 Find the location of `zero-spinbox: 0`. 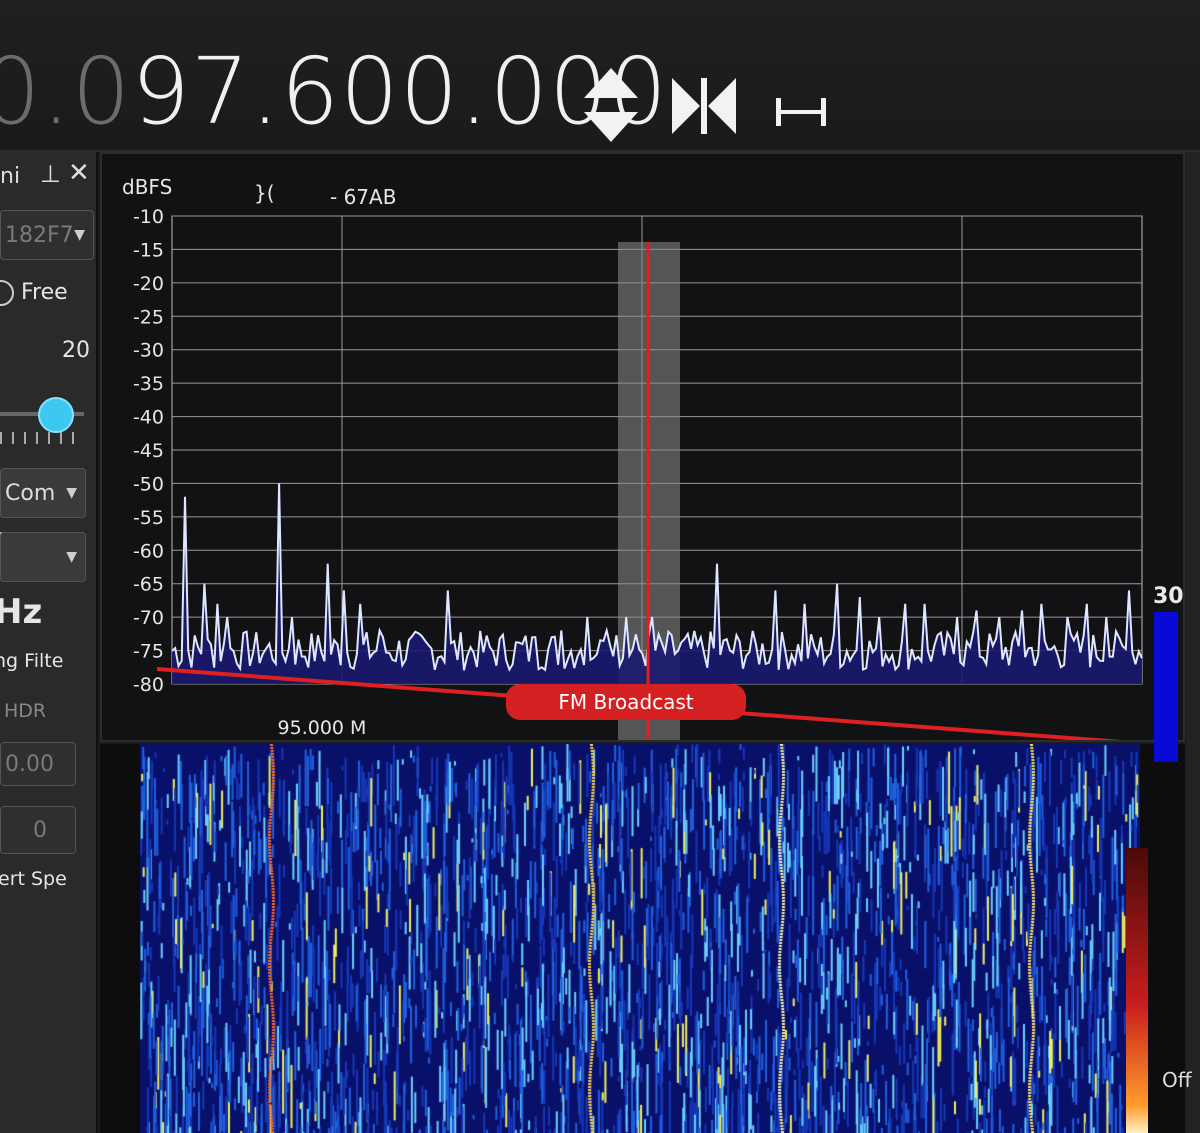

zero-spinbox: 0 is located at coordinates (38, 830).